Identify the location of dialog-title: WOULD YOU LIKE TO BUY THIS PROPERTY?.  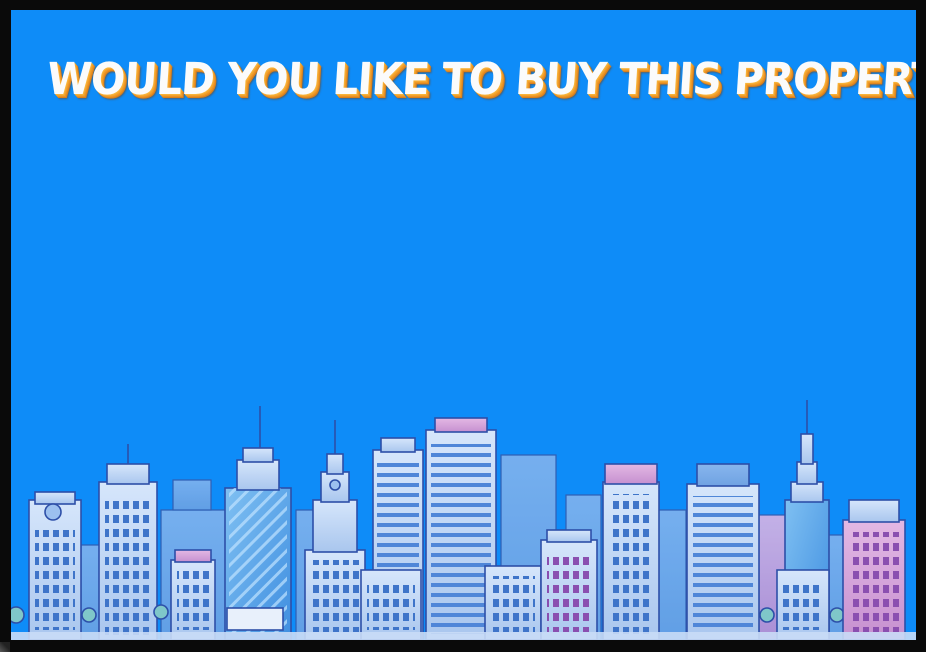
(480, 79).